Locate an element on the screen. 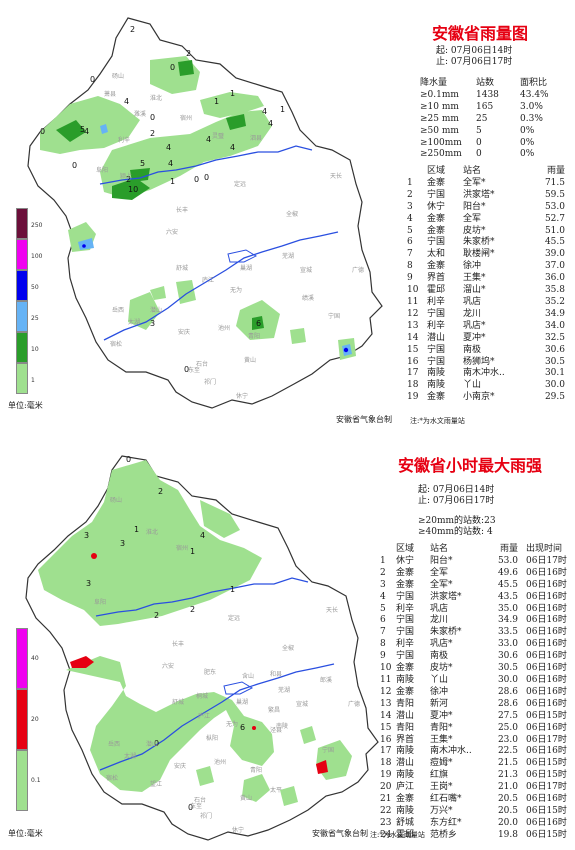 This screenshot has width=575, height=850. table-cell: 17 is located at coordinates (386, 751).